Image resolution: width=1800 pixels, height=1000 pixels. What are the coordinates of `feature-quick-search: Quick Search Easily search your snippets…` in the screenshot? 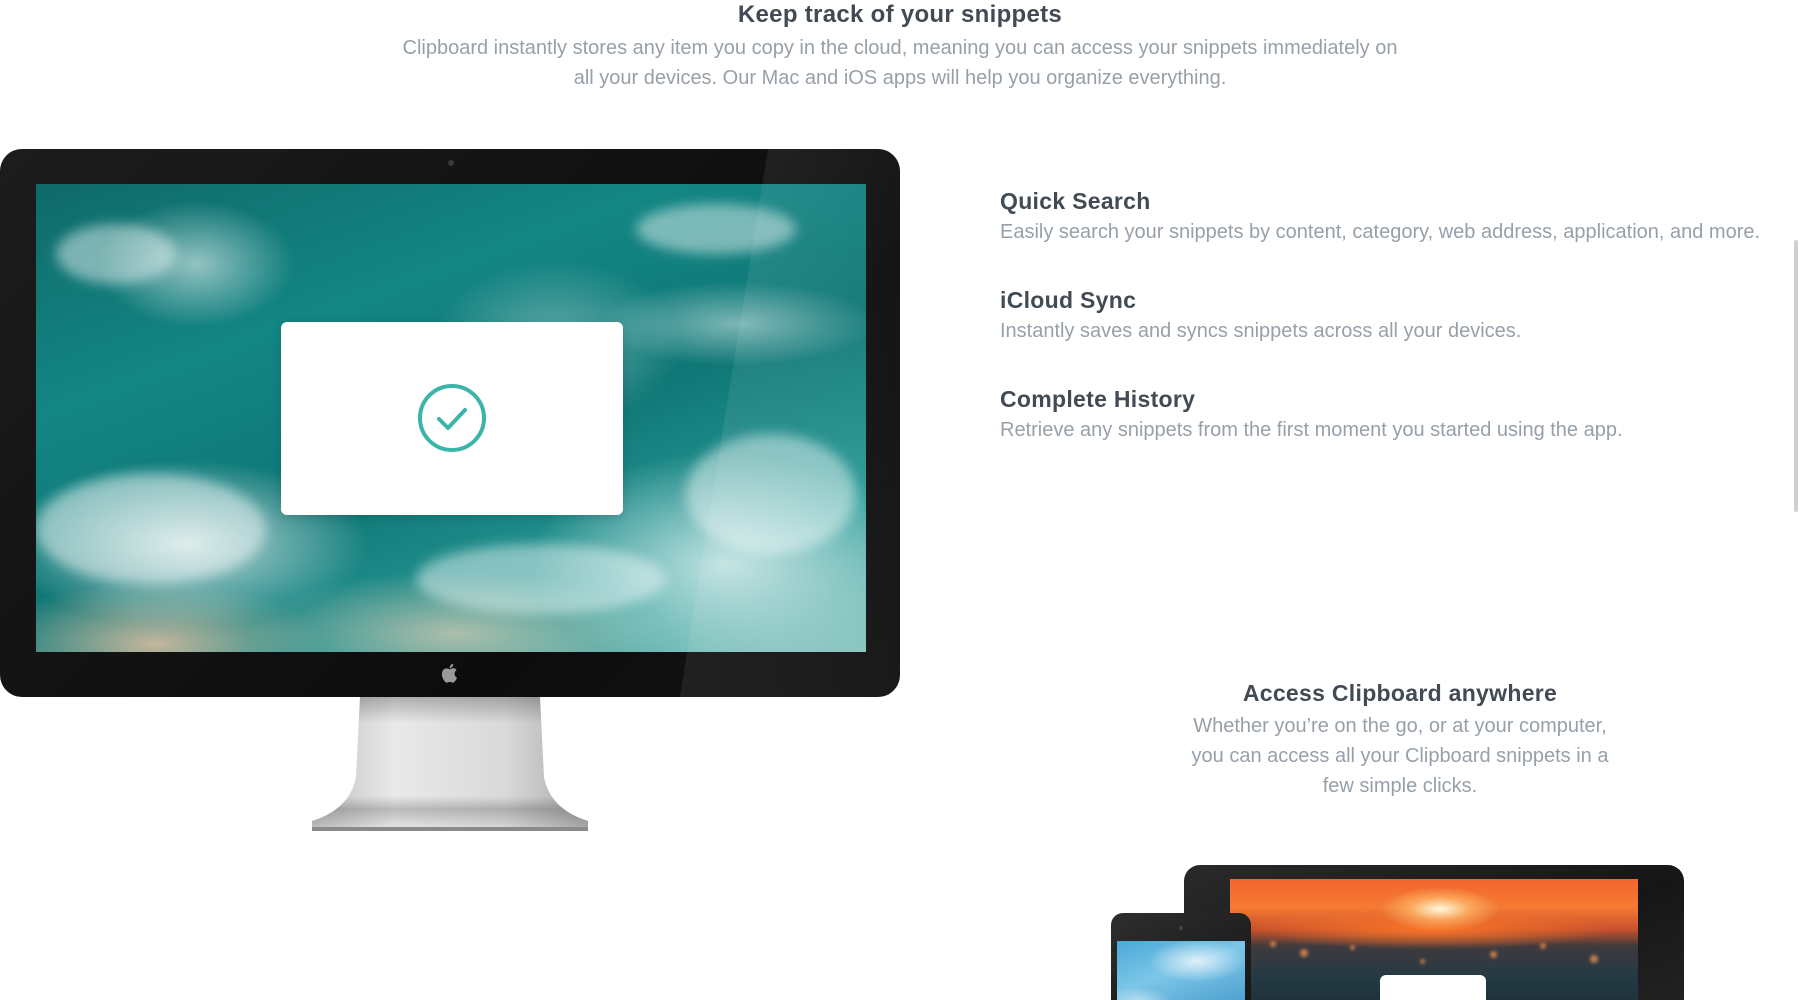 It's located at (1390, 215).